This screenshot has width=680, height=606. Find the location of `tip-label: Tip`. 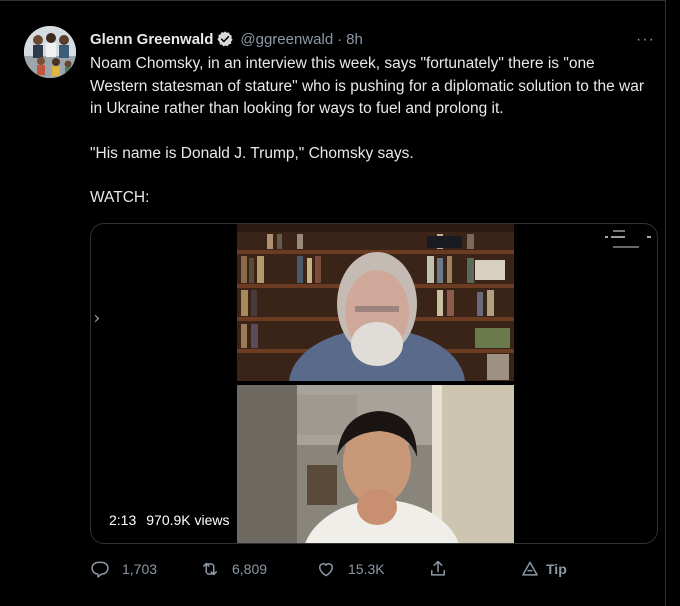

tip-label: Tip is located at coordinates (556, 569).